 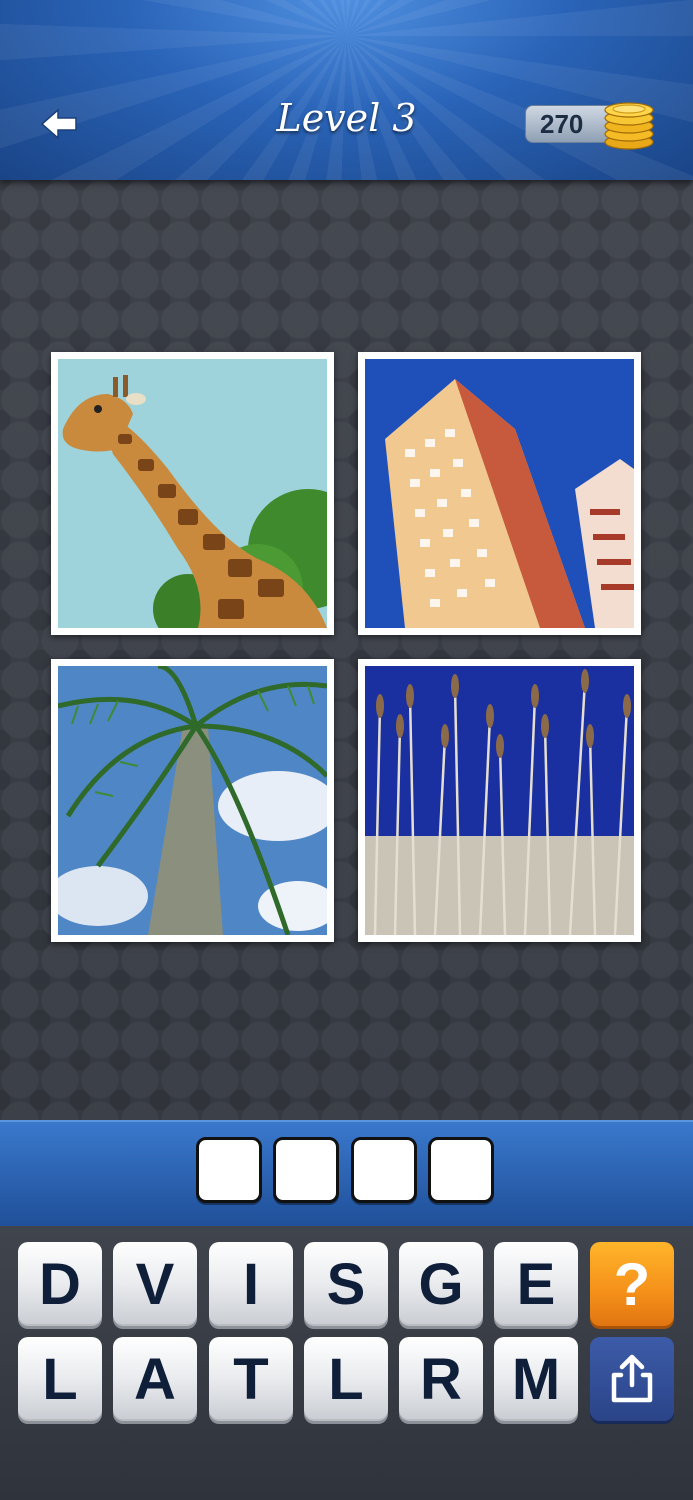 What do you see at coordinates (346, 90) in the screenshot?
I see `top-bar` at bounding box center [346, 90].